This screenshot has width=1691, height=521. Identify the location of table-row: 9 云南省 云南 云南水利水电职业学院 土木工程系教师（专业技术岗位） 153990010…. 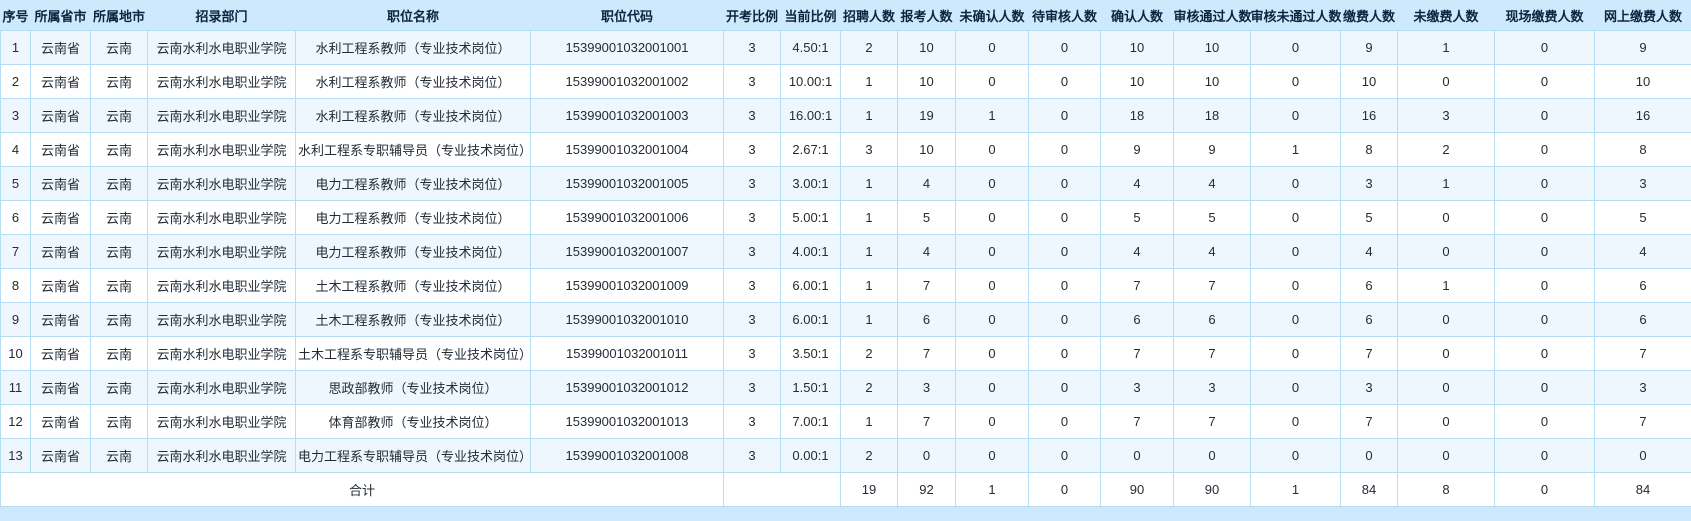
(845, 319).